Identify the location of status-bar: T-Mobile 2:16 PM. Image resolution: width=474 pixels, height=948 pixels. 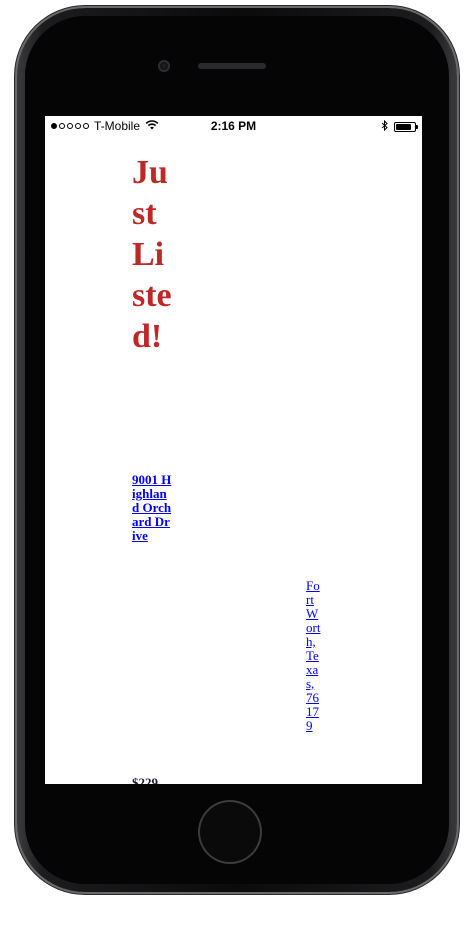
(233, 126).